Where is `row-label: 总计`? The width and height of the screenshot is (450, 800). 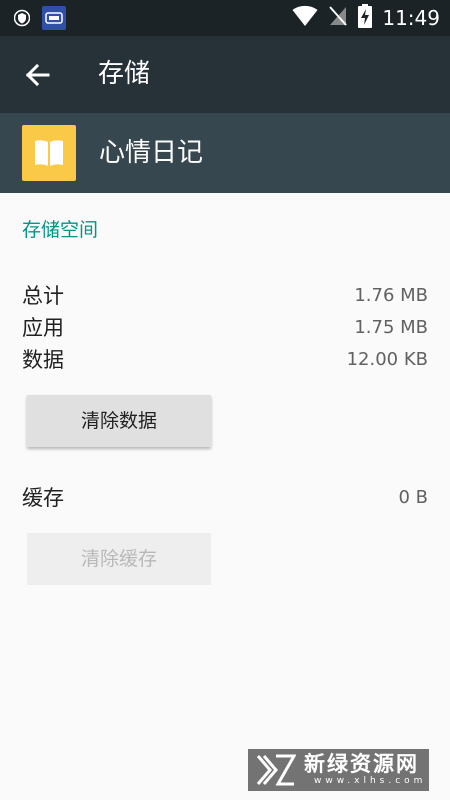 row-label: 总计 is located at coordinates (43, 296).